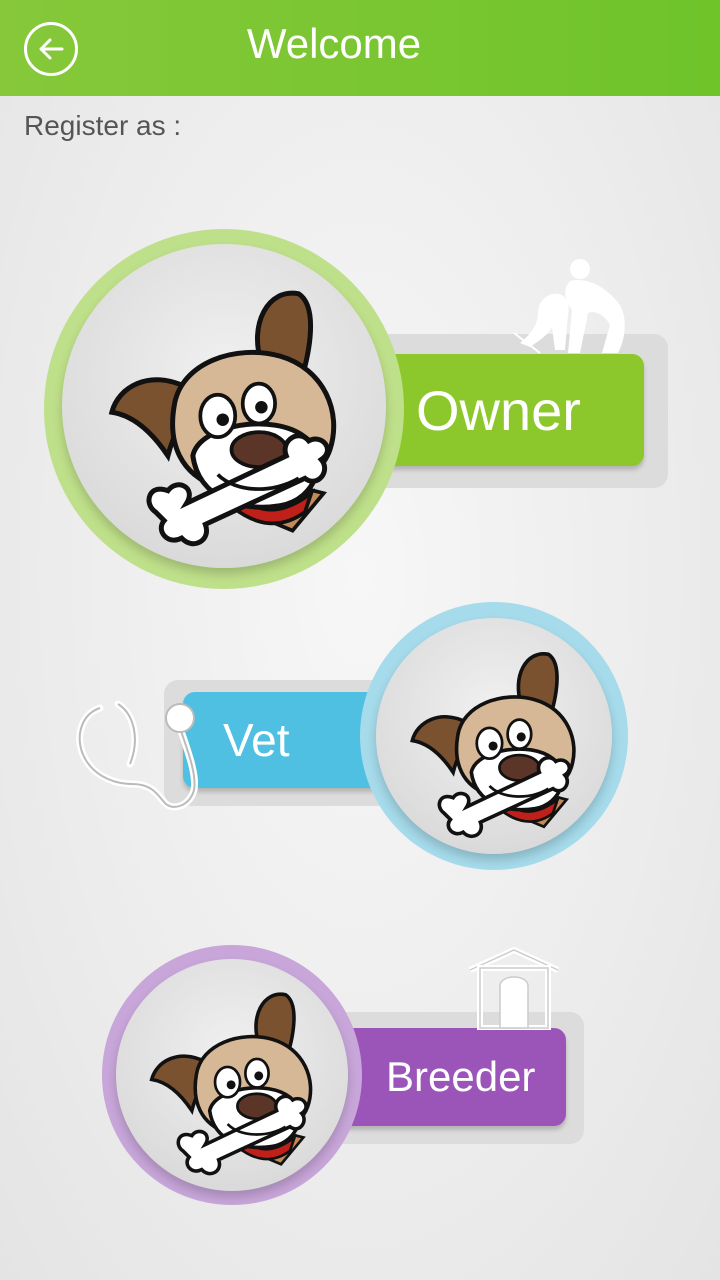 The image size is (720, 1280). Describe the element at coordinates (461, 1076) in the screenshot. I see `breeder-label: Breeder` at that location.